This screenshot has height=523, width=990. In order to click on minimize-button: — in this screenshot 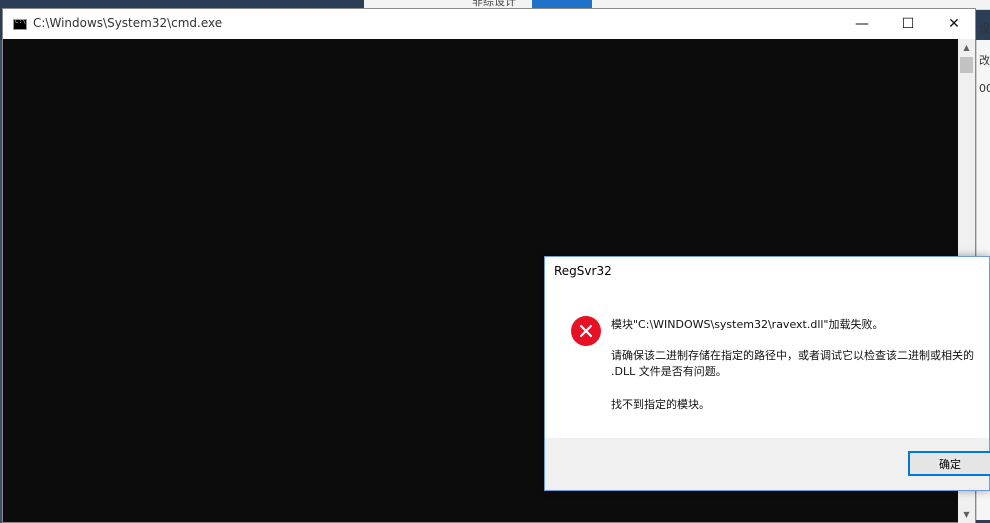, I will do `click(862, 24)`.